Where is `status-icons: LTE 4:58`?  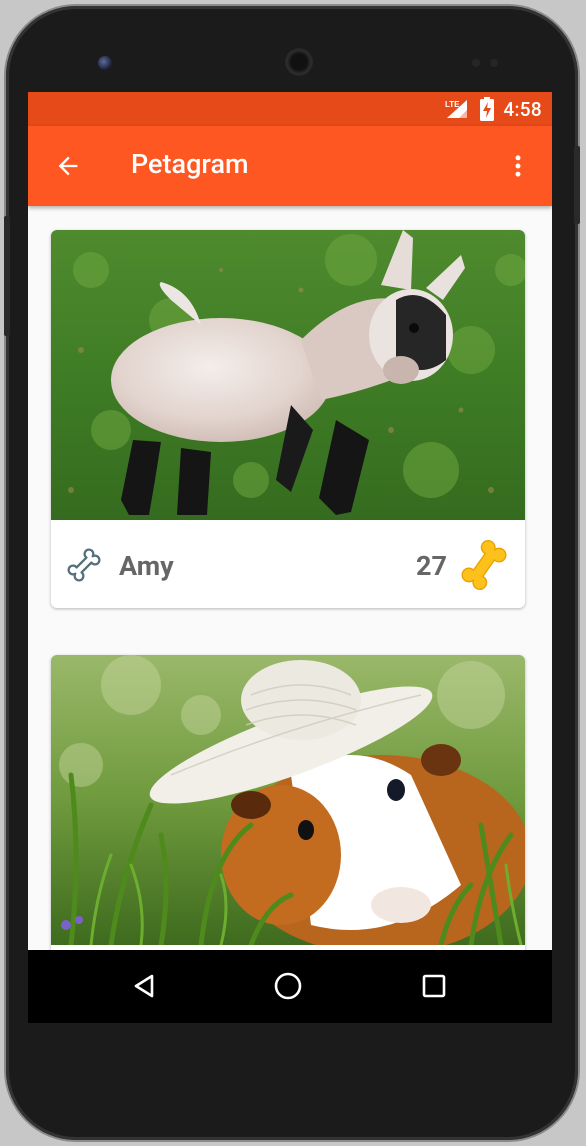 status-icons: LTE 4:58 is located at coordinates (493, 109).